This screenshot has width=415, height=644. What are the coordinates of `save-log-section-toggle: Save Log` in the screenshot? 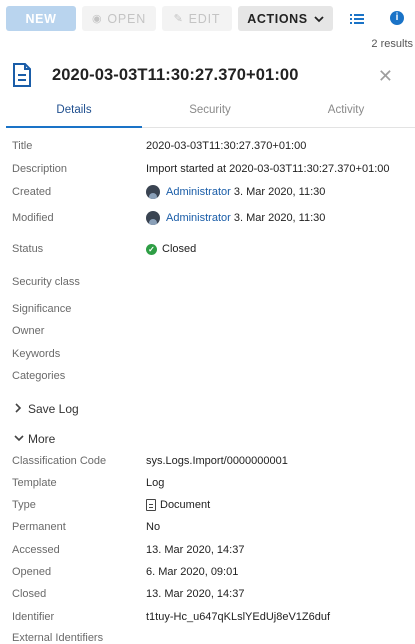 It's located at (46, 409).